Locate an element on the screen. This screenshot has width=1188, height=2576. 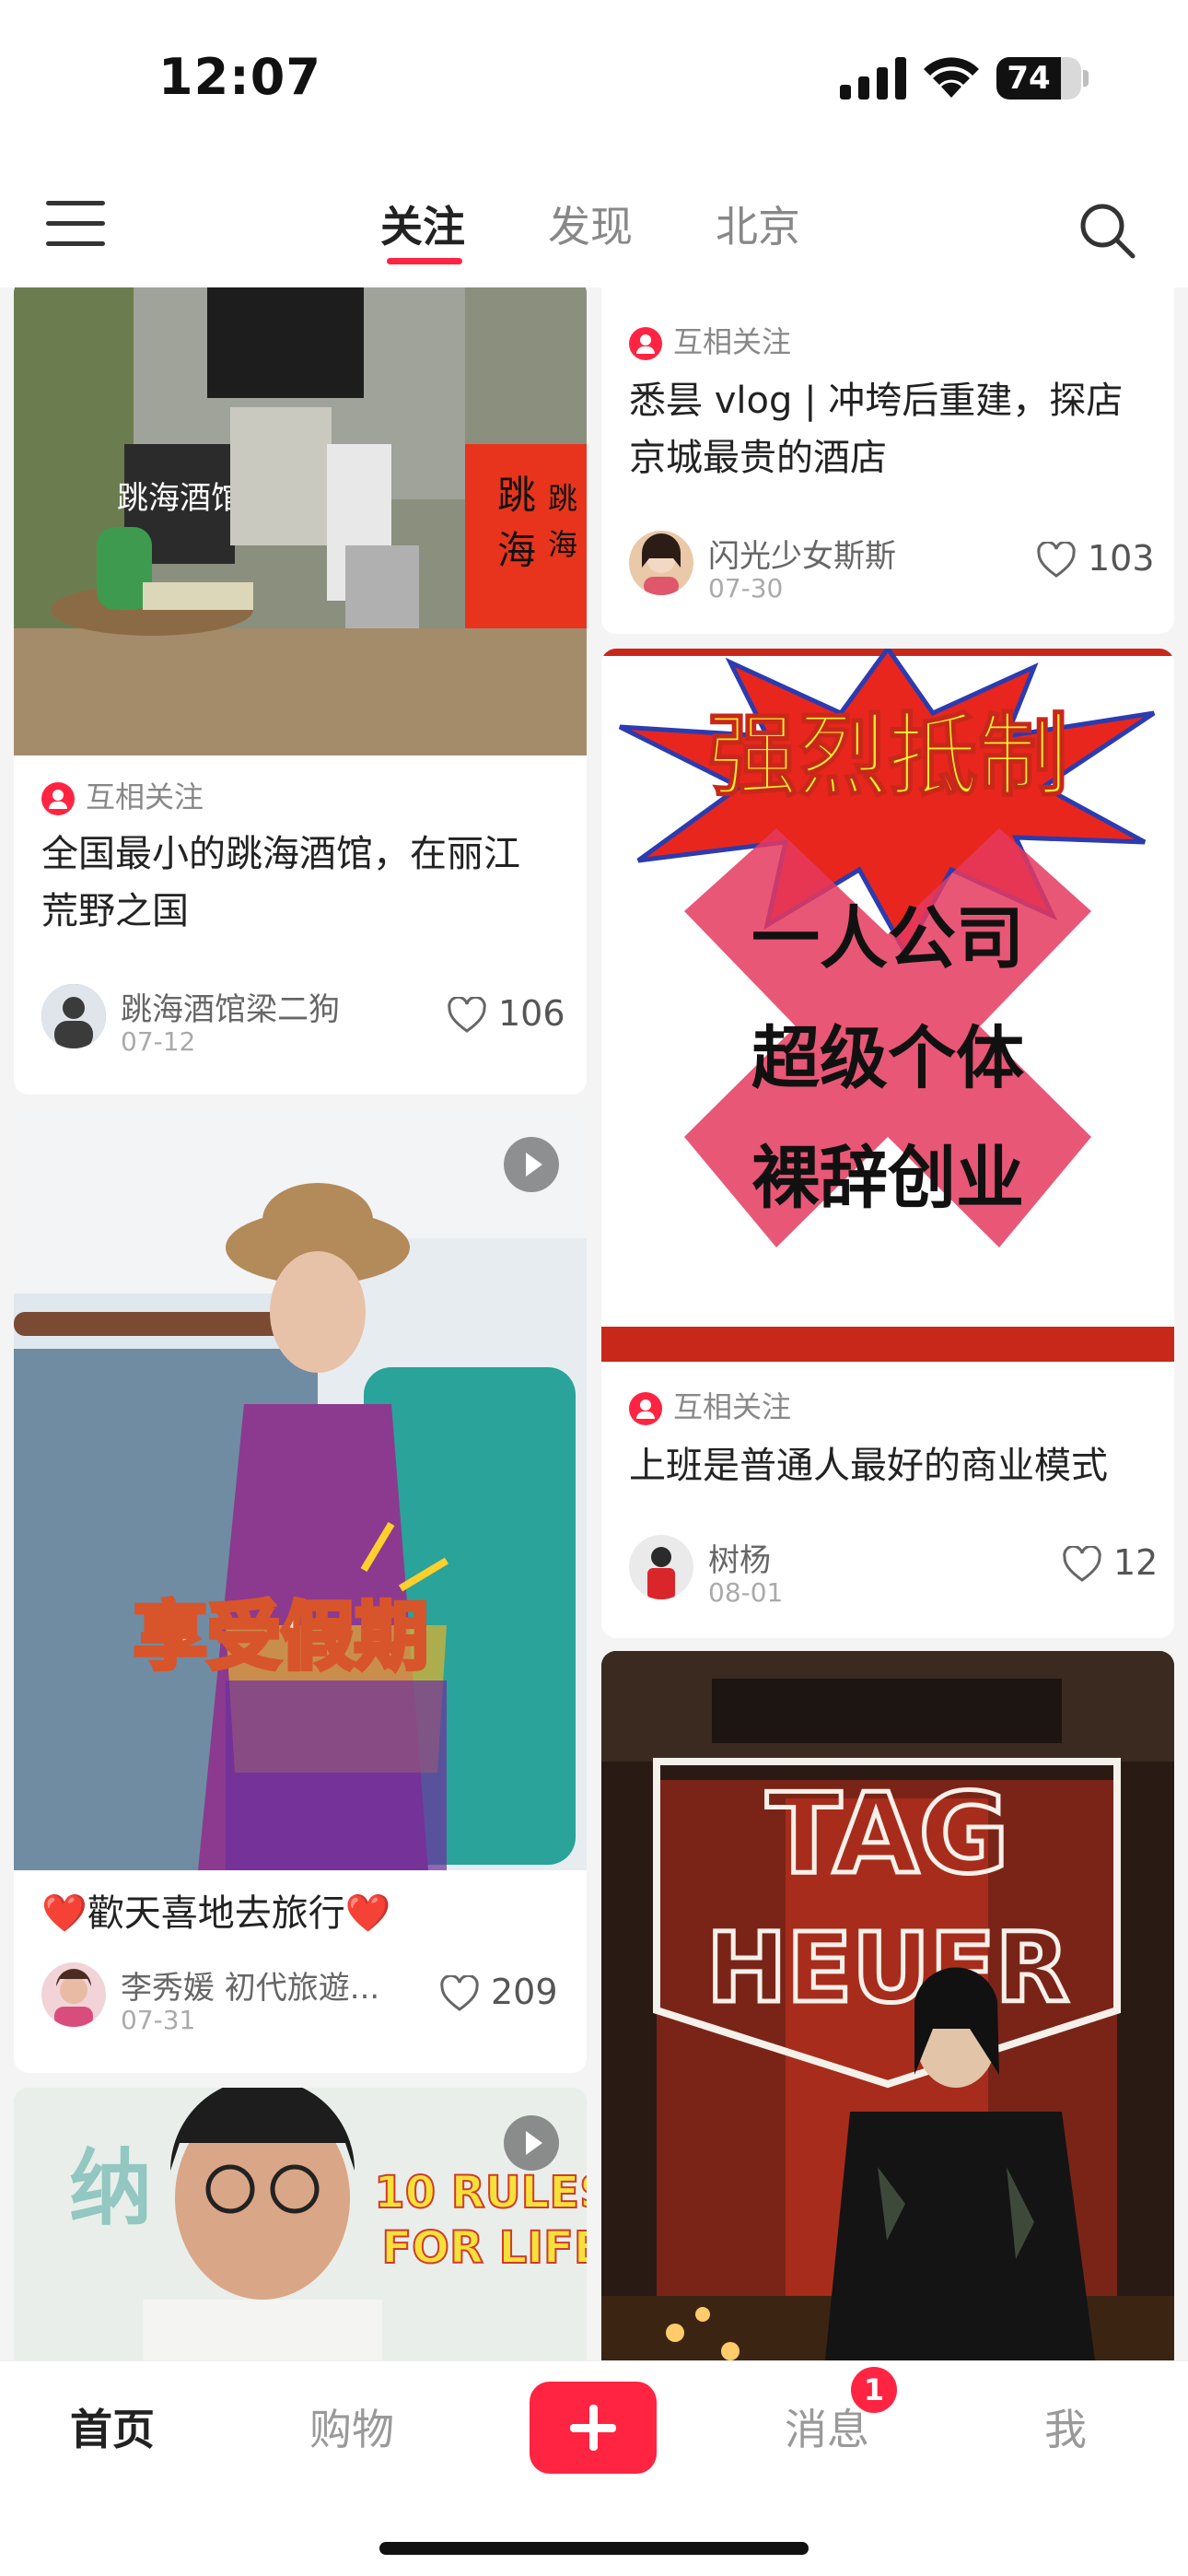
status-bar: 12:07 74 is located at coordinates (594, 83).